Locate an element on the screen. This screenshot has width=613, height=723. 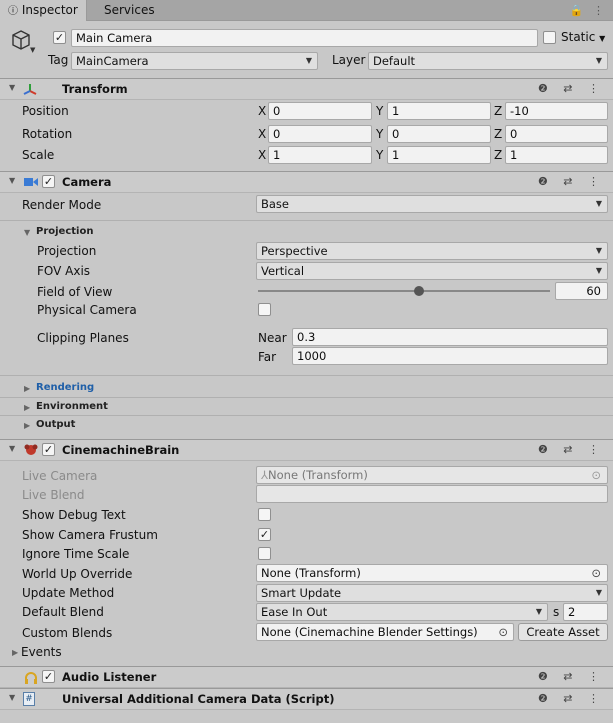
scale-y-input: 1 is located at coordinates (439, 155).